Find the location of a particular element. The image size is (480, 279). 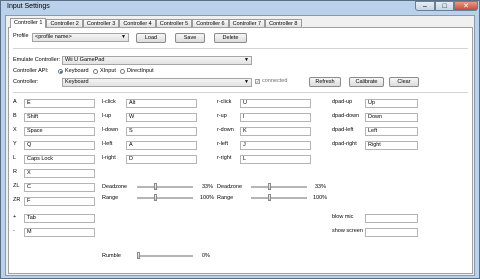

mapping-label-zl: ZL is located at coordinates (16, 186).